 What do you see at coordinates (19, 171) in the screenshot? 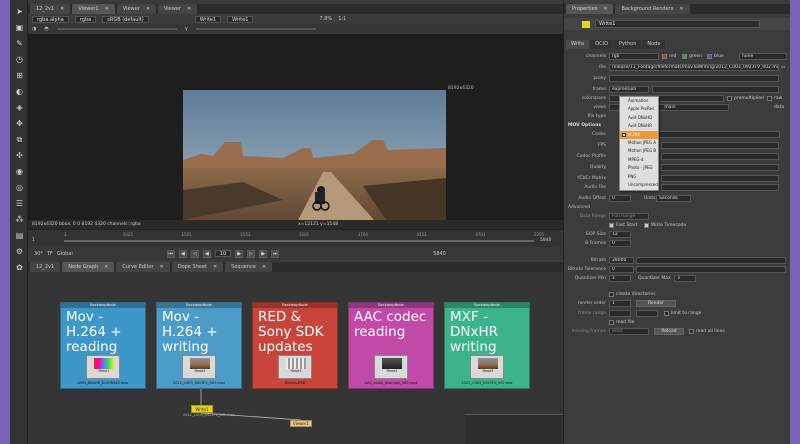
I see `3d-icon: ◉` at bounding box center [19, 171].